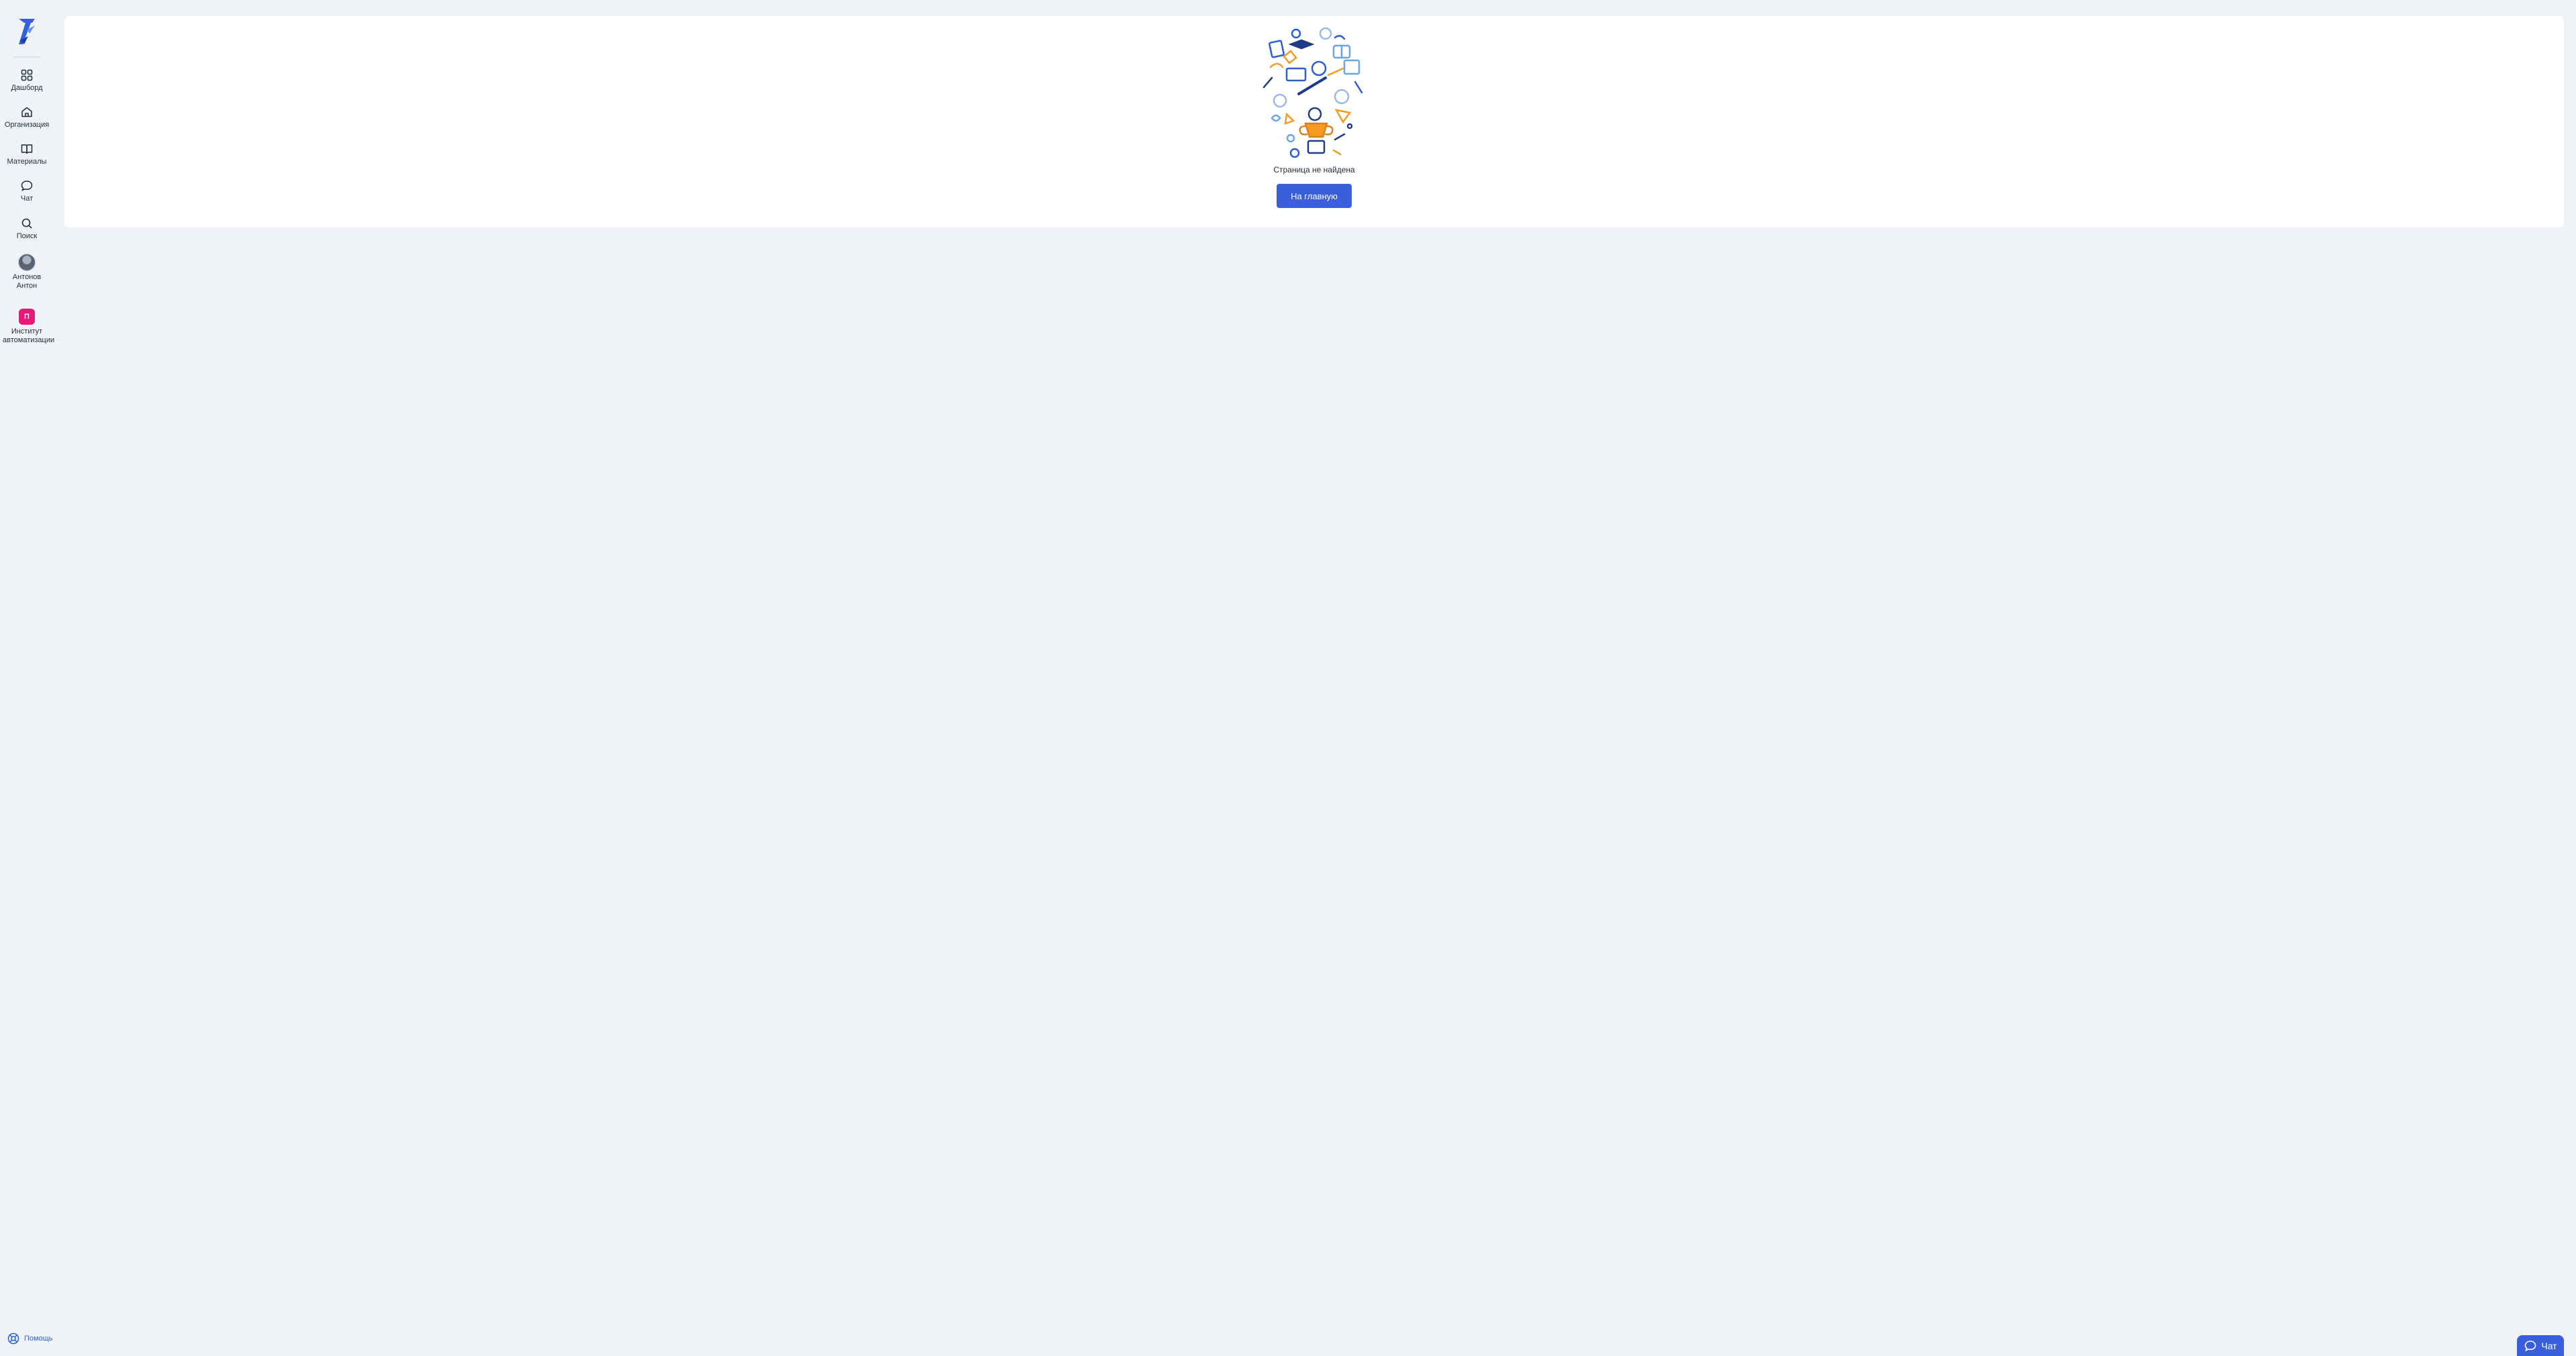  What do you see at coordinates (27, 199) in the screenshot?
I see `sidebar-item-label: Чат` at bounding box center [27, 199].